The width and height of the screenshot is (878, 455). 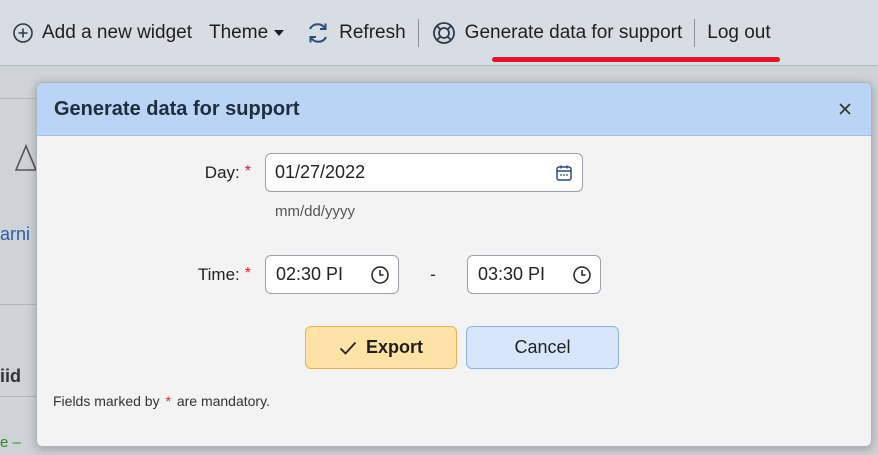 I want to click on warning-icon, so click(x=26, y=160).